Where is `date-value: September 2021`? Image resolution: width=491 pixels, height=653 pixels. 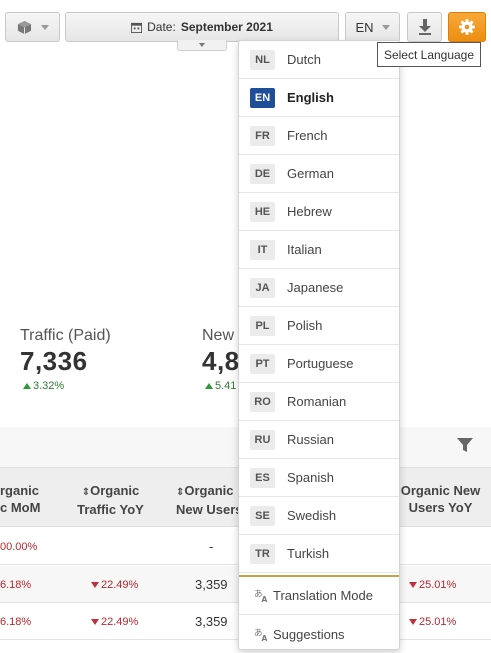
date-value: September 2021 is located at coordinates (226, 27).